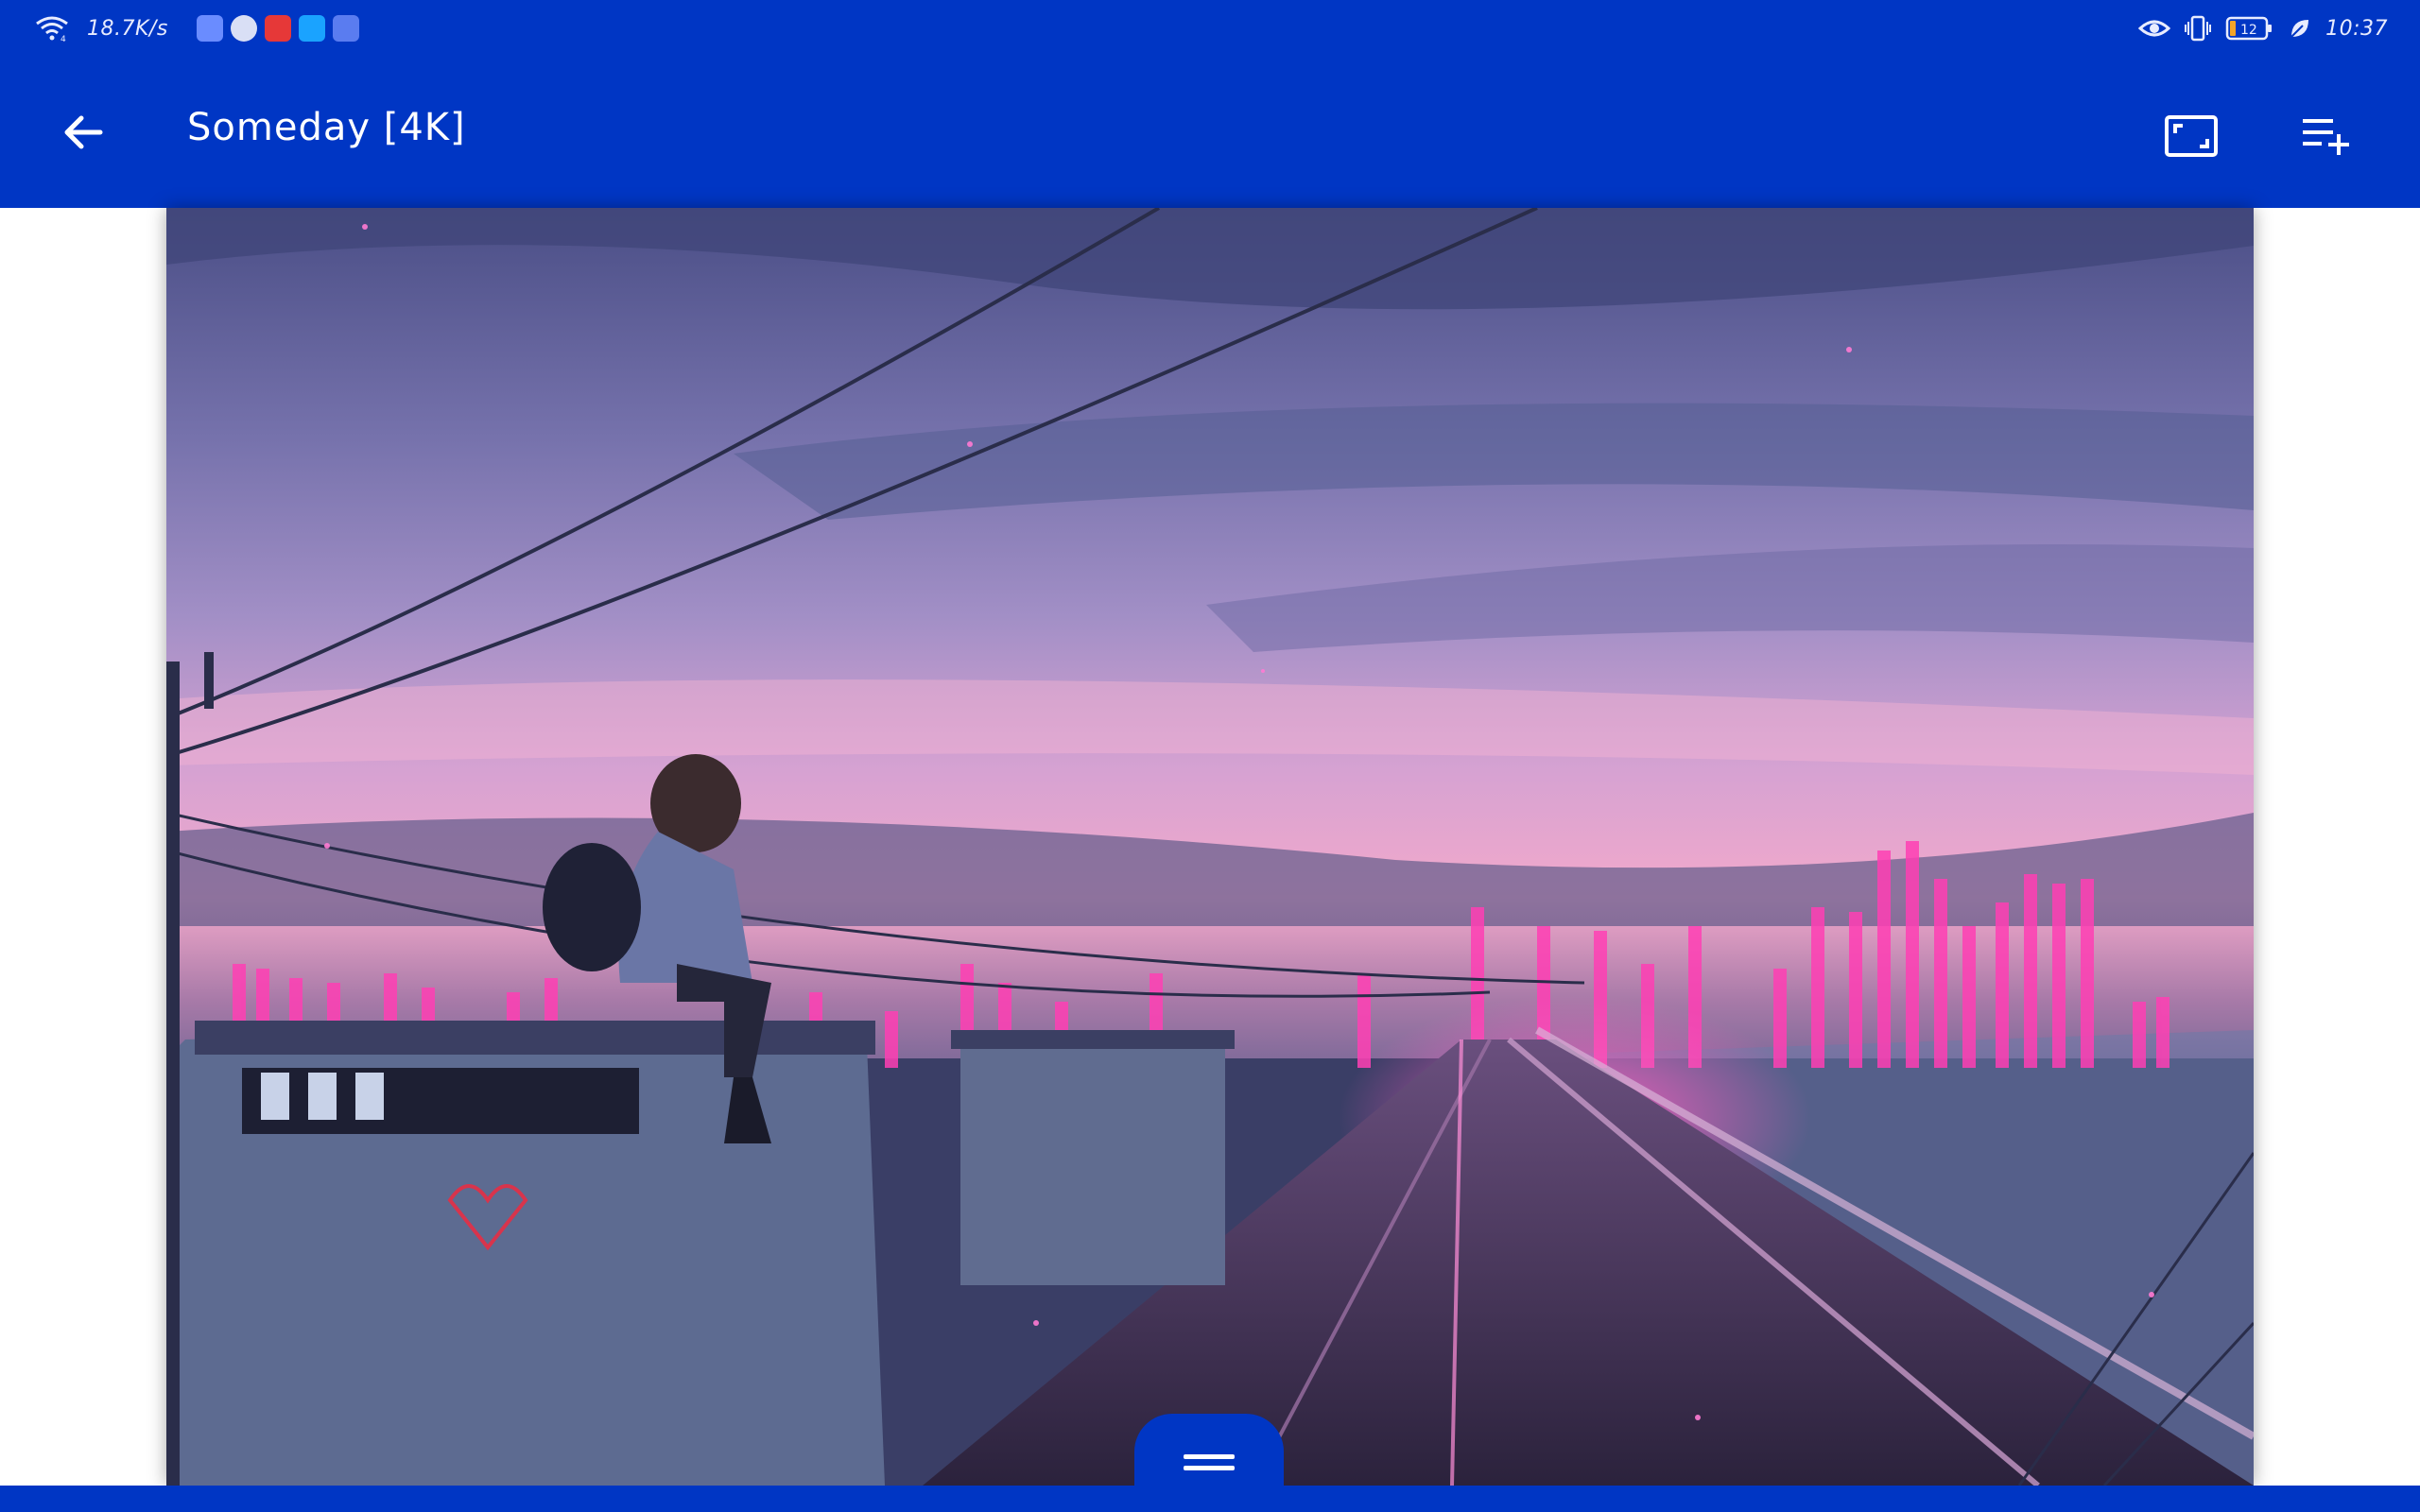 The height and width of the screenshot is (1512, 2420). I want to click on status-bar-right: 12 10:37, so click(2263, 28).